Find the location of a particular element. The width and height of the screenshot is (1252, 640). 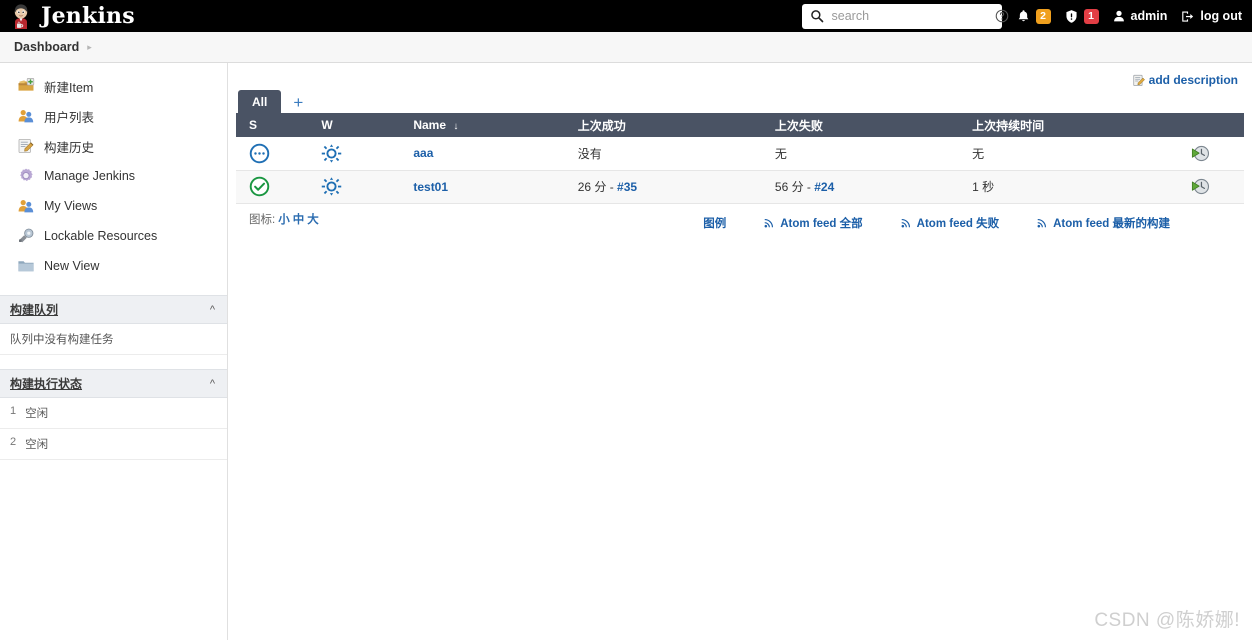

atom-feed-failed-label: Atom feed 失败 is located at coordinates (958, 223).